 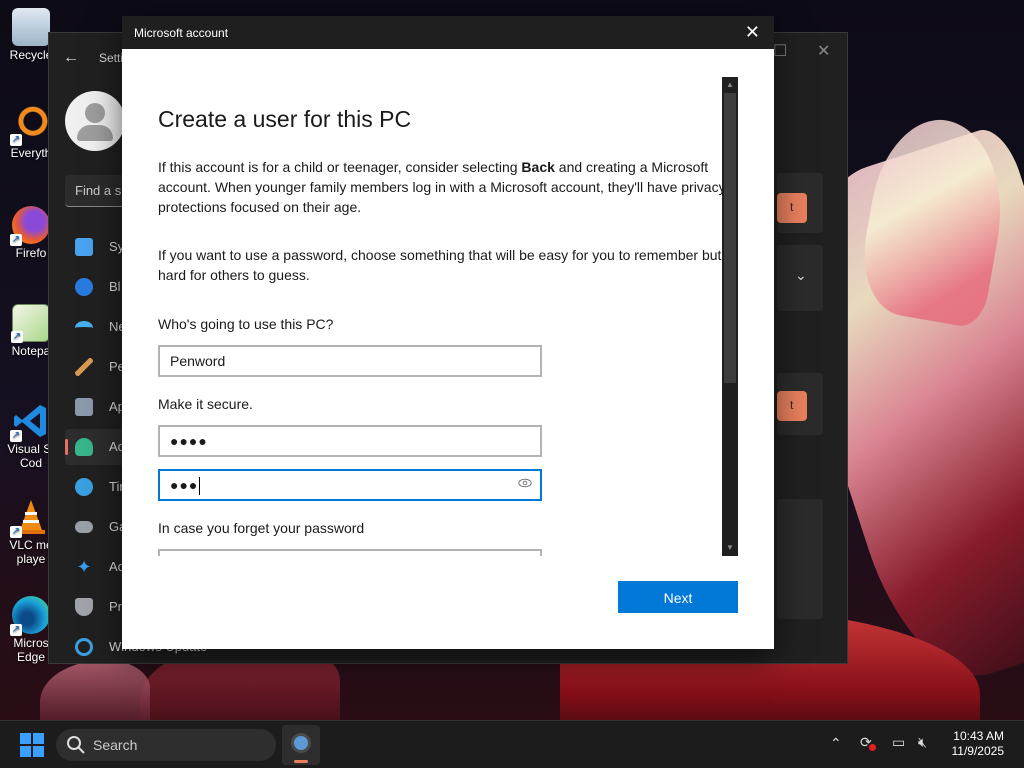 I want to click on system-icon, so click(x=84, y=247).